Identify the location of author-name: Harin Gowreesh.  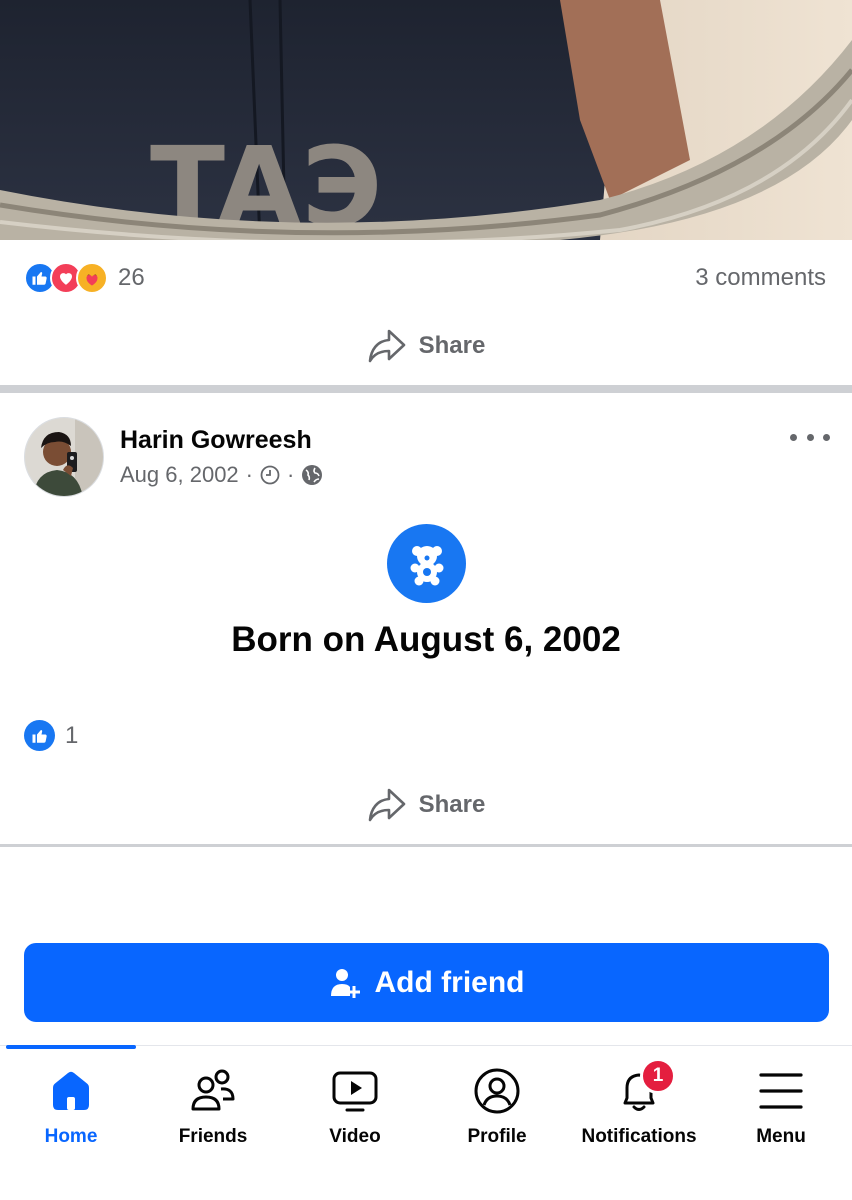
(216, 440).